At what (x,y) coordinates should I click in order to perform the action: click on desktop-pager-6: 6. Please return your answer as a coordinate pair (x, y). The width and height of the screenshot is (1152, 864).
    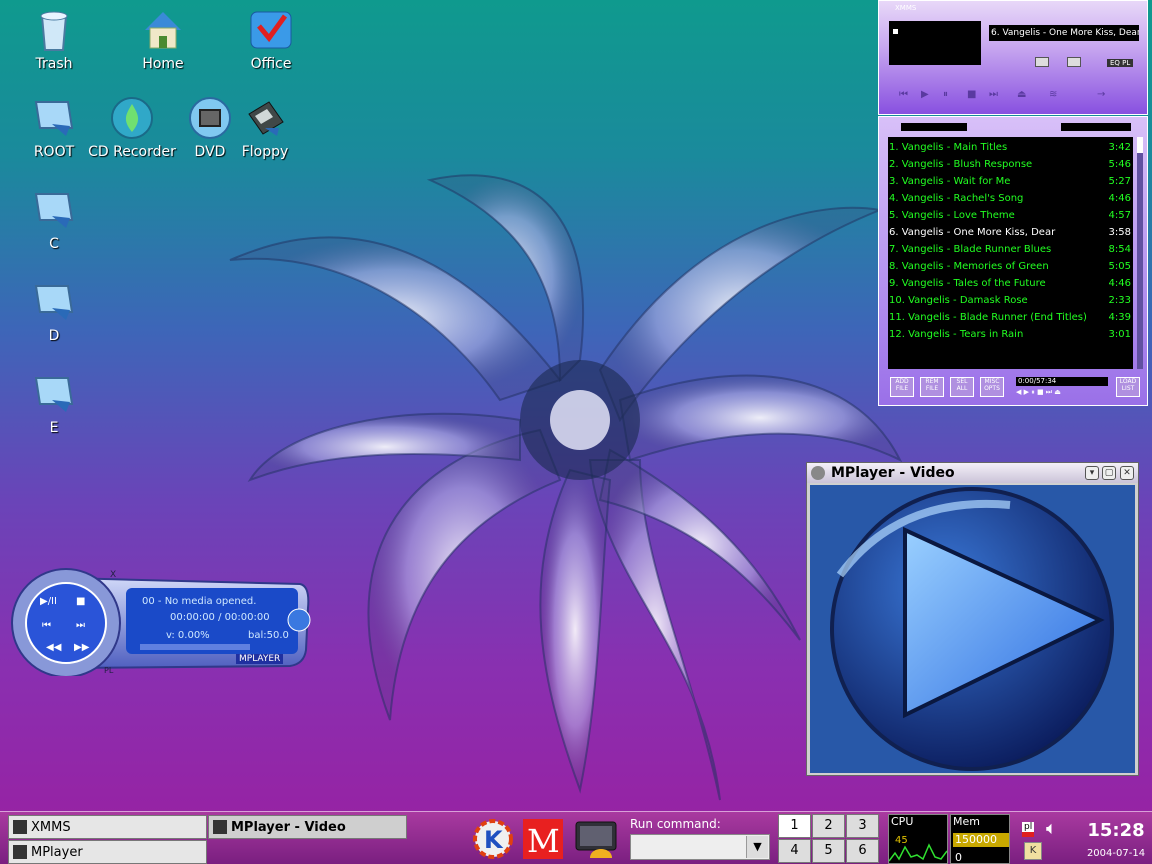
    Looking at the image, I should click on (862, 851).